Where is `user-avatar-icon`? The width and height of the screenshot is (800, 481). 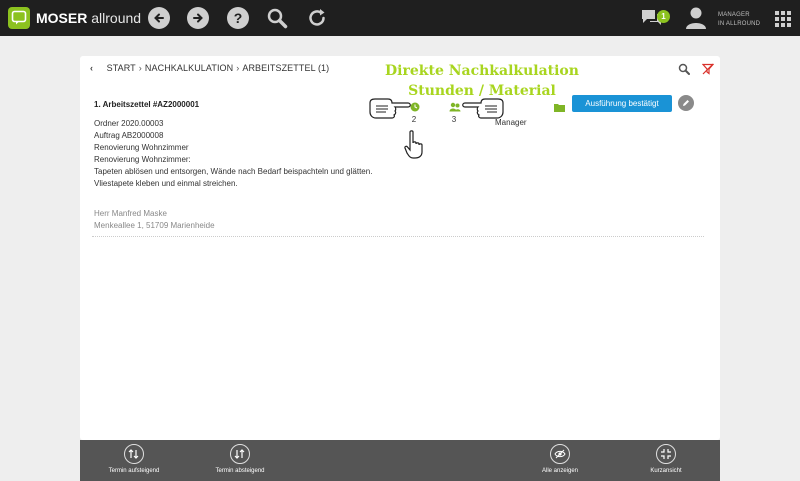
user-avatar-icon is located at coordinates (696, 18).